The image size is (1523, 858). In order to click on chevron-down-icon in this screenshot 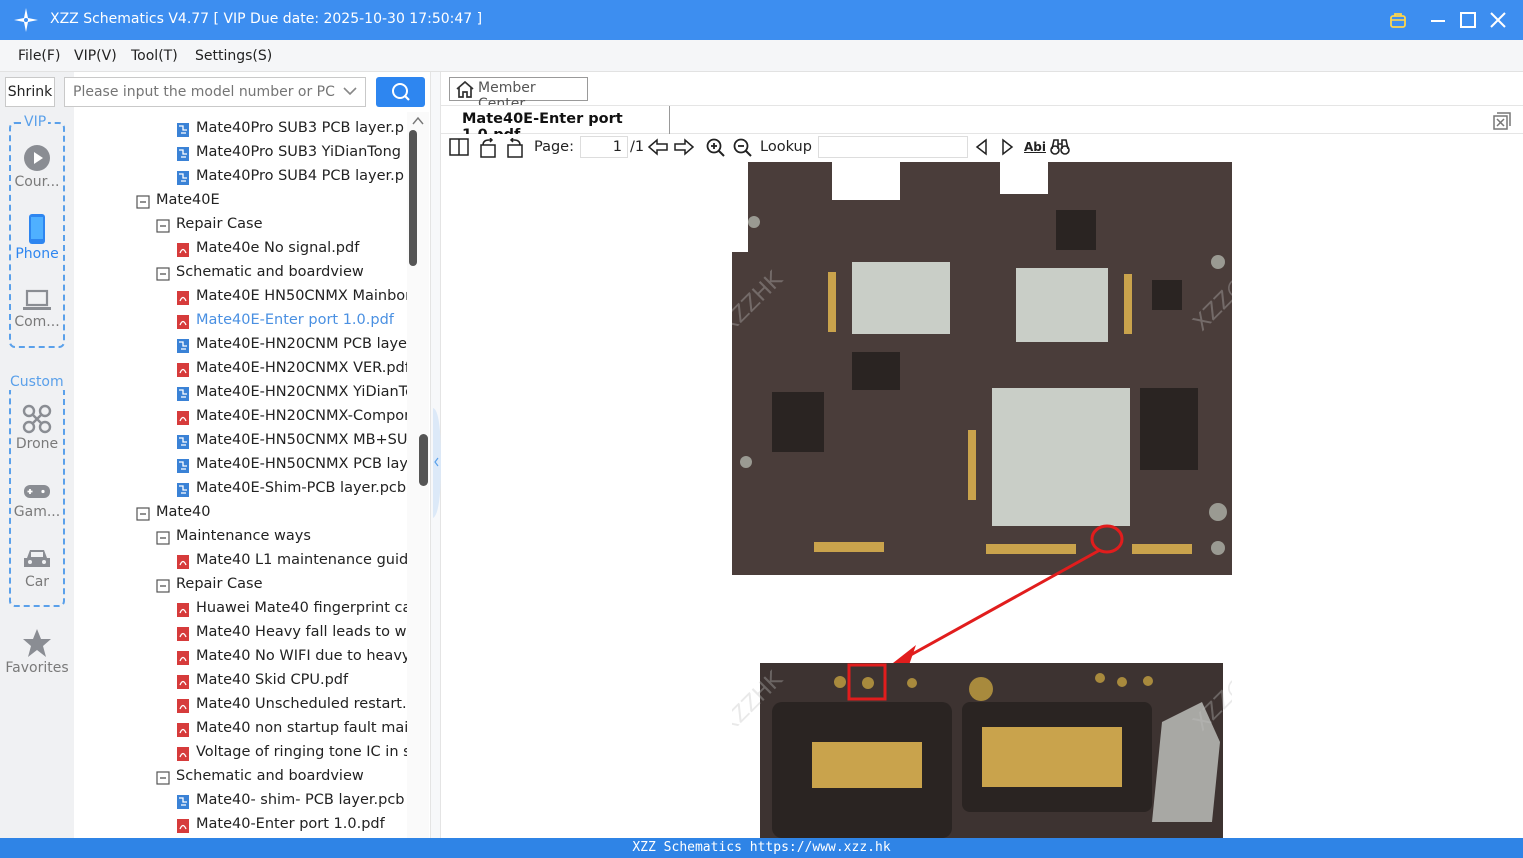, I will do `click(350, 91)`.